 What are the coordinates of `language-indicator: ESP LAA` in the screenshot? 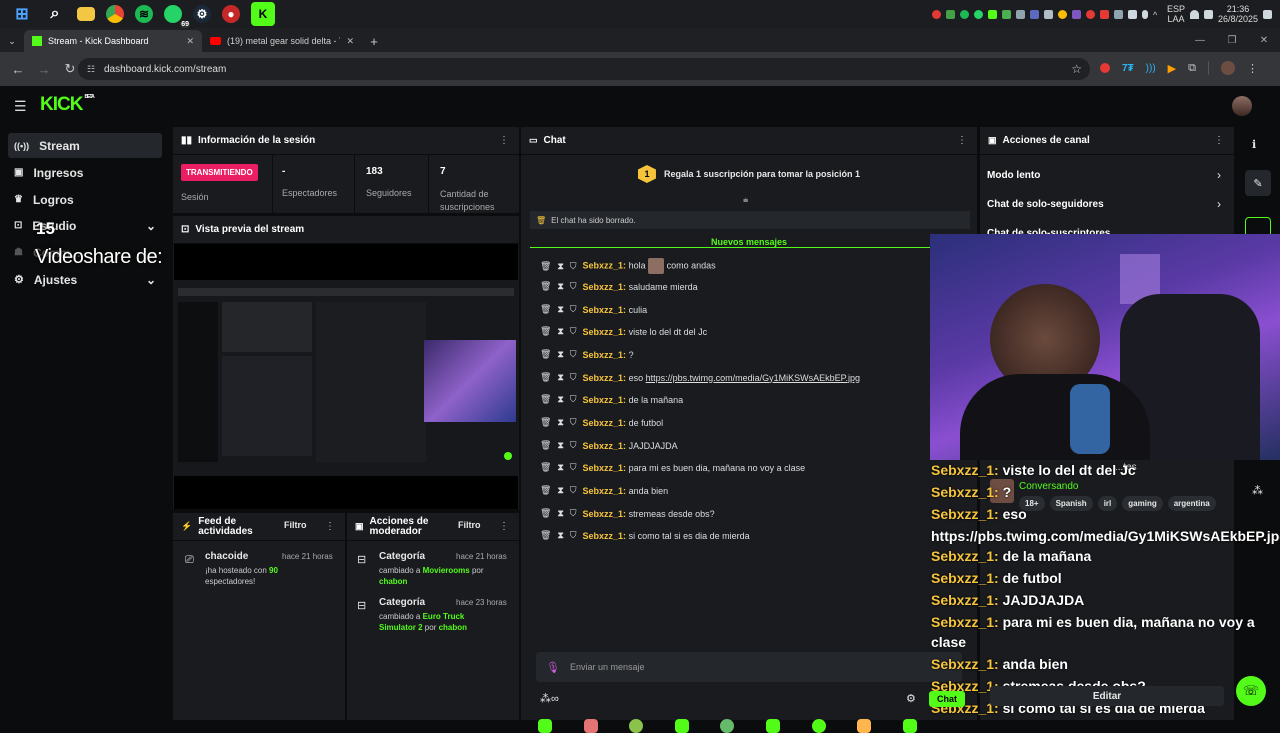 It's located at (1176, 14).